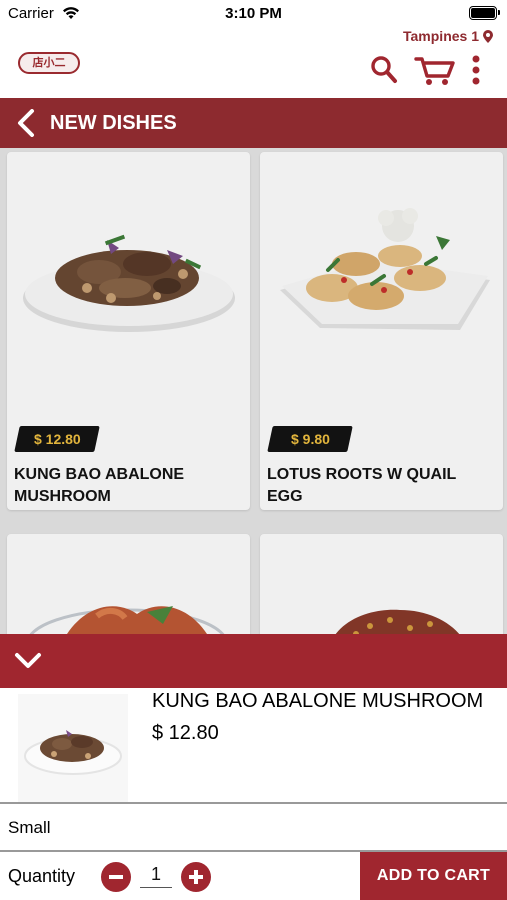 The image size is (507, 900). I want to click on status-time: 3:10 PM, so click(253, 13).